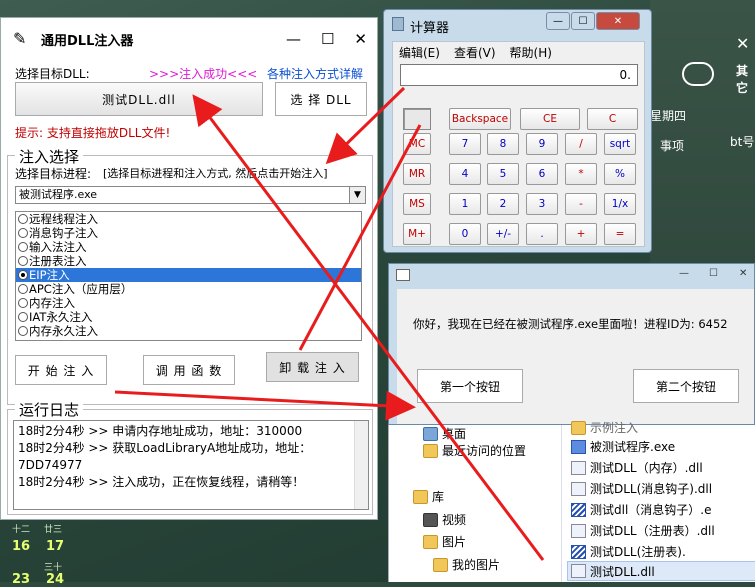  What do you see at coordinates (581, 204) in the screenshot?
I see `calc-key: -` at bounding box center [581, 204].